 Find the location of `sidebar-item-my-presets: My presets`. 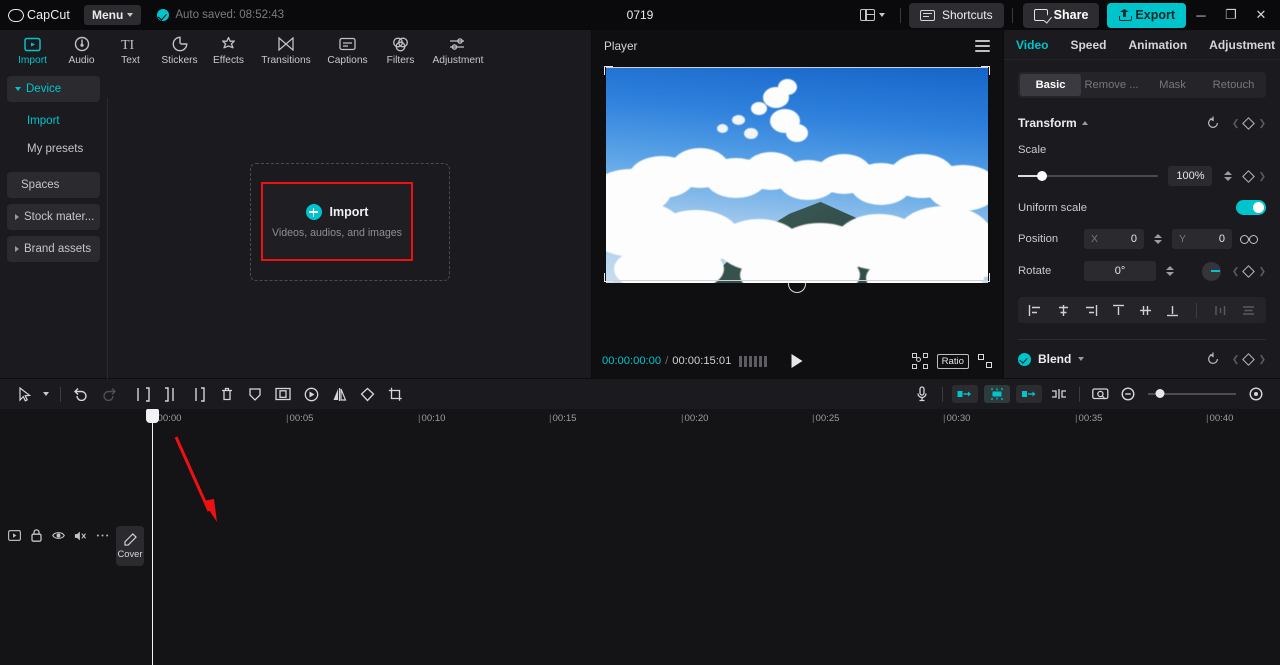

sidebar-item-my-presets: My presets is located at coordinates (53, 149).